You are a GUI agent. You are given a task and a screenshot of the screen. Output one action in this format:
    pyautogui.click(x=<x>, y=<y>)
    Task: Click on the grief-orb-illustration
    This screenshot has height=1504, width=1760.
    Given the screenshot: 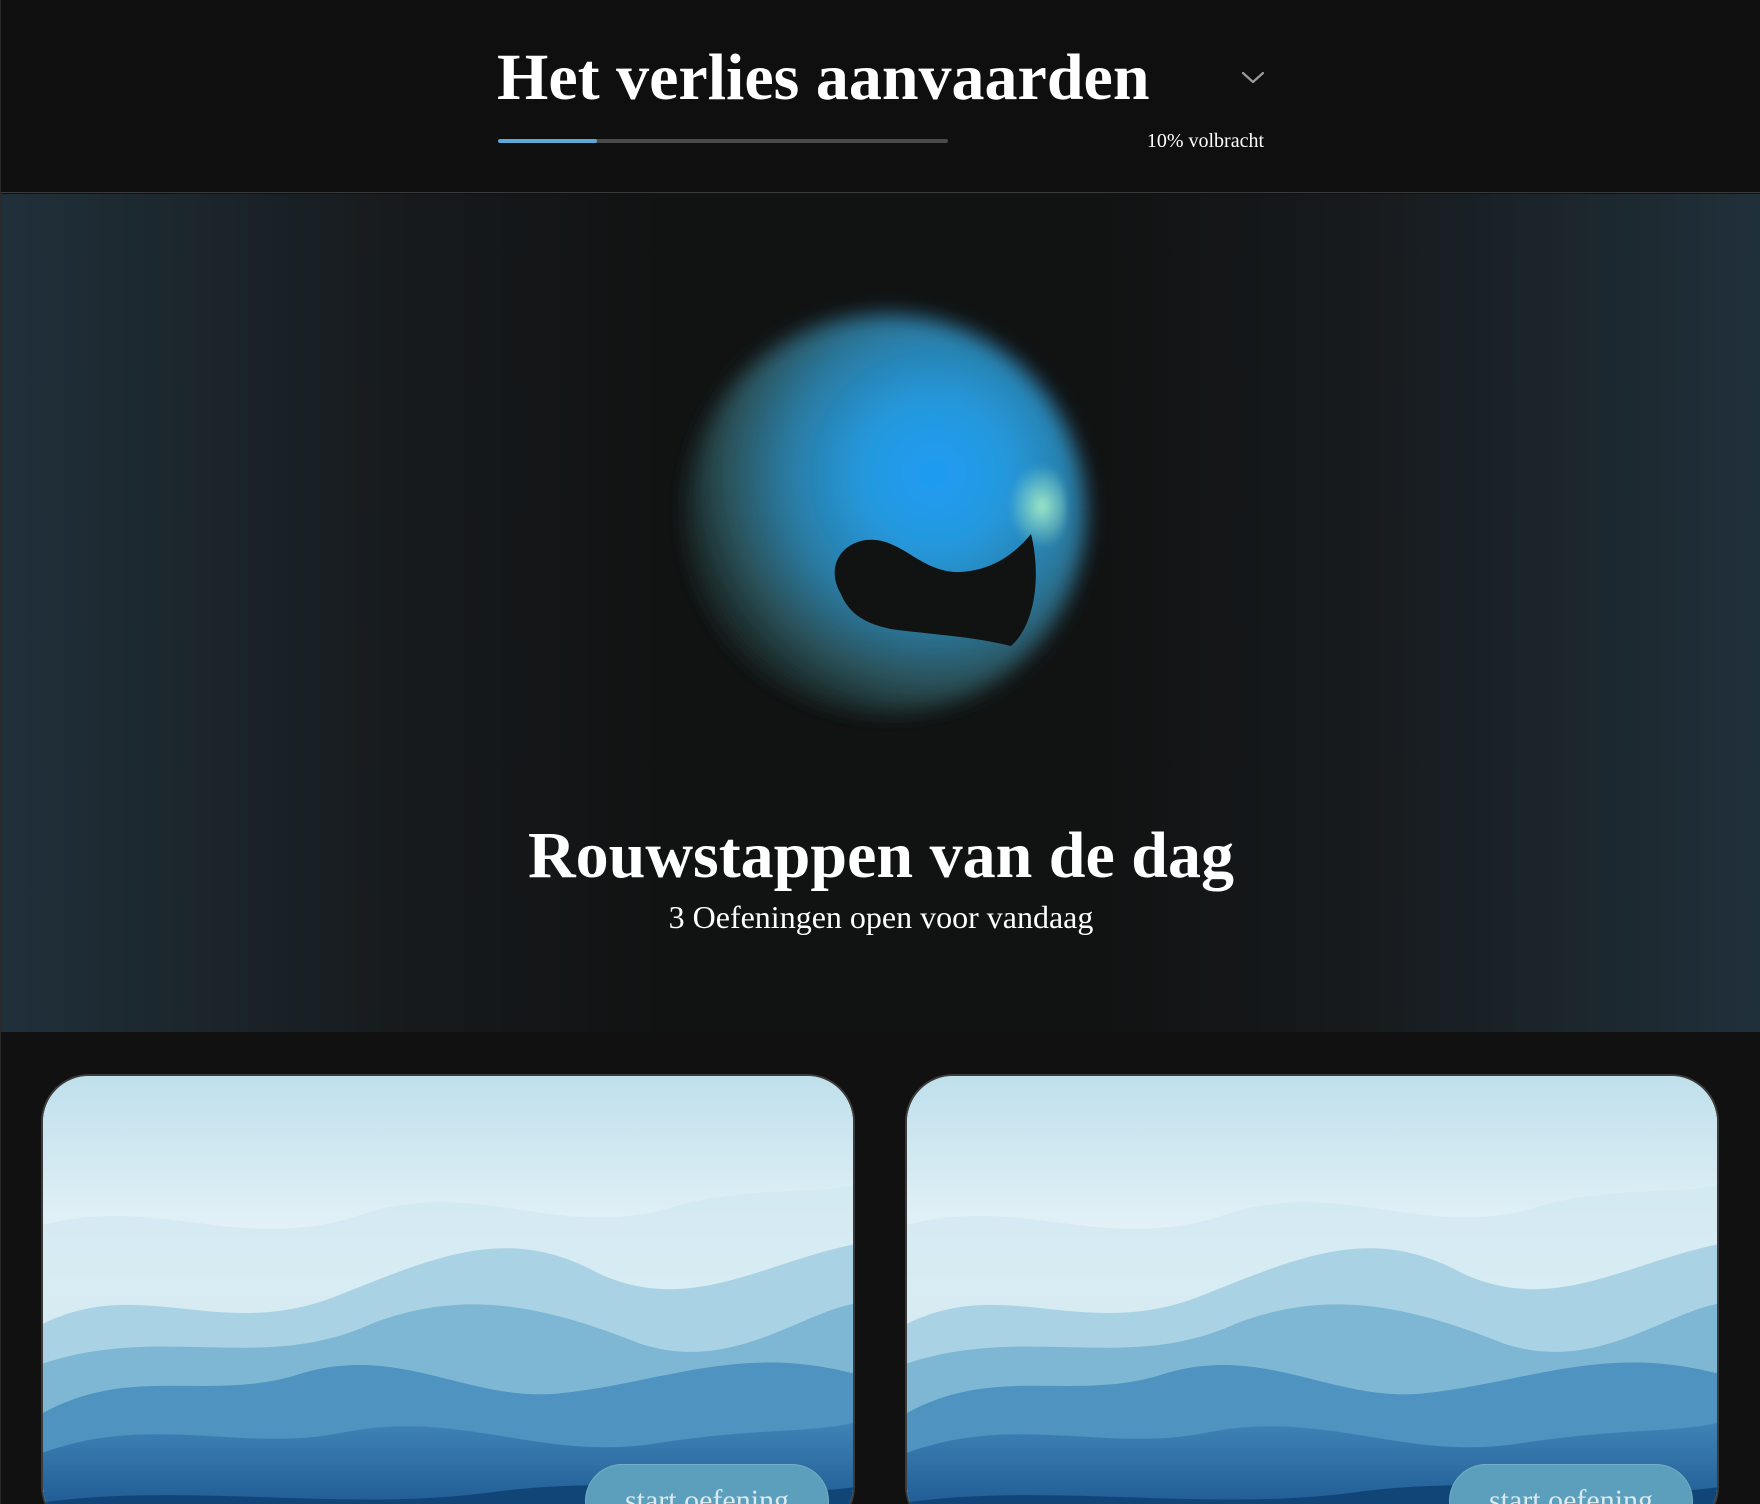 What is the action you would take?
    pyautogui.click(x=886, y=514)
    